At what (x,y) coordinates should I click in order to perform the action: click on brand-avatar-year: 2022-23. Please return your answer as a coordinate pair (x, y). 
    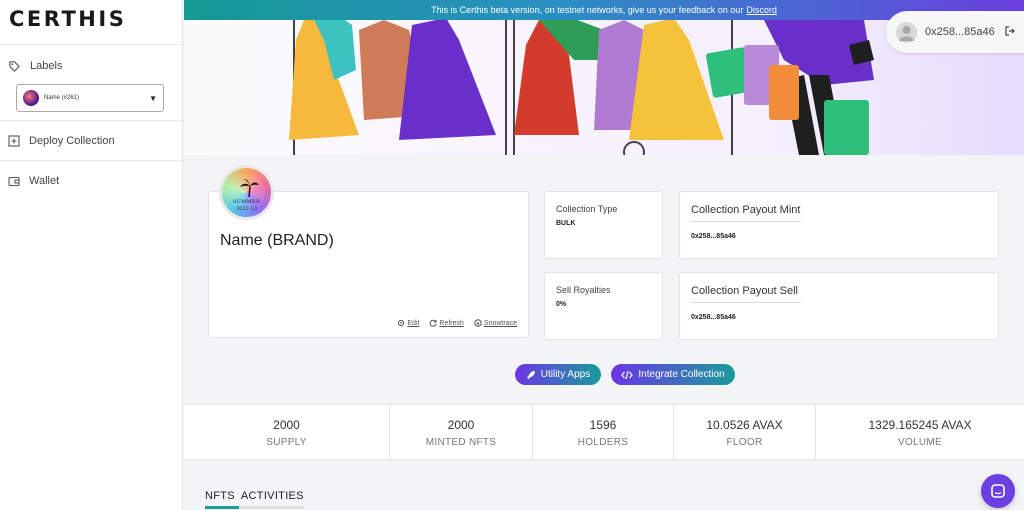
    Looking at the image, I should click on (246, 209).